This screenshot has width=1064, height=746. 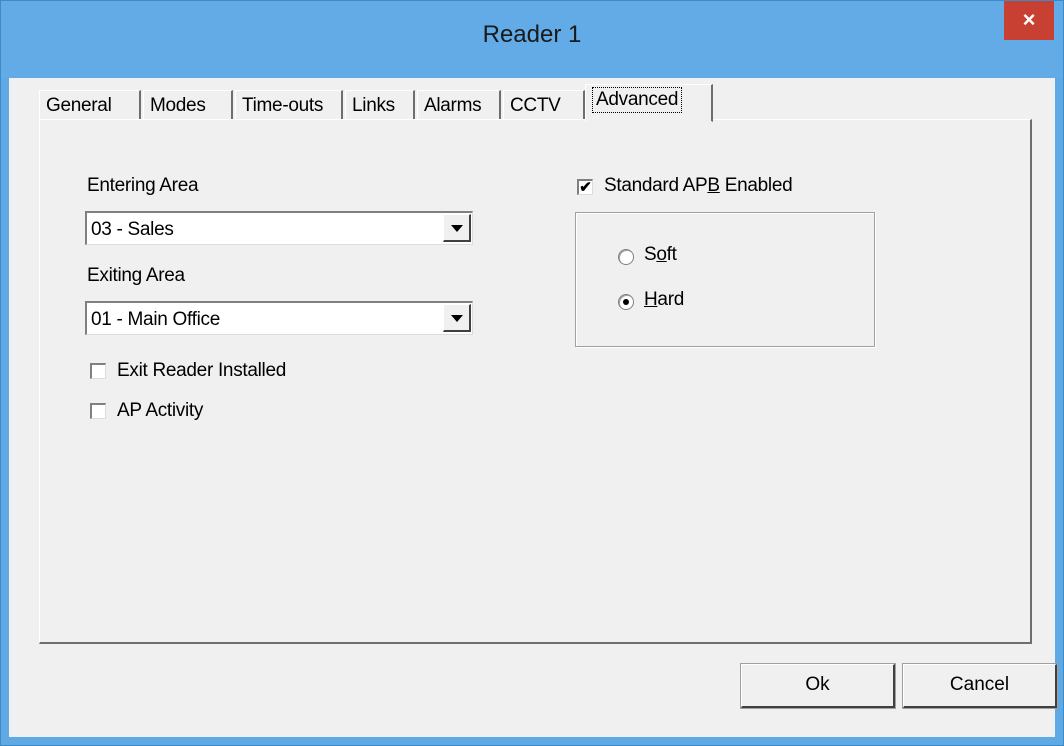 What do you see at coordinates (637, 100) in the screenshot?
I see `tab-label: Advanced` at bounding box center [637, 100].